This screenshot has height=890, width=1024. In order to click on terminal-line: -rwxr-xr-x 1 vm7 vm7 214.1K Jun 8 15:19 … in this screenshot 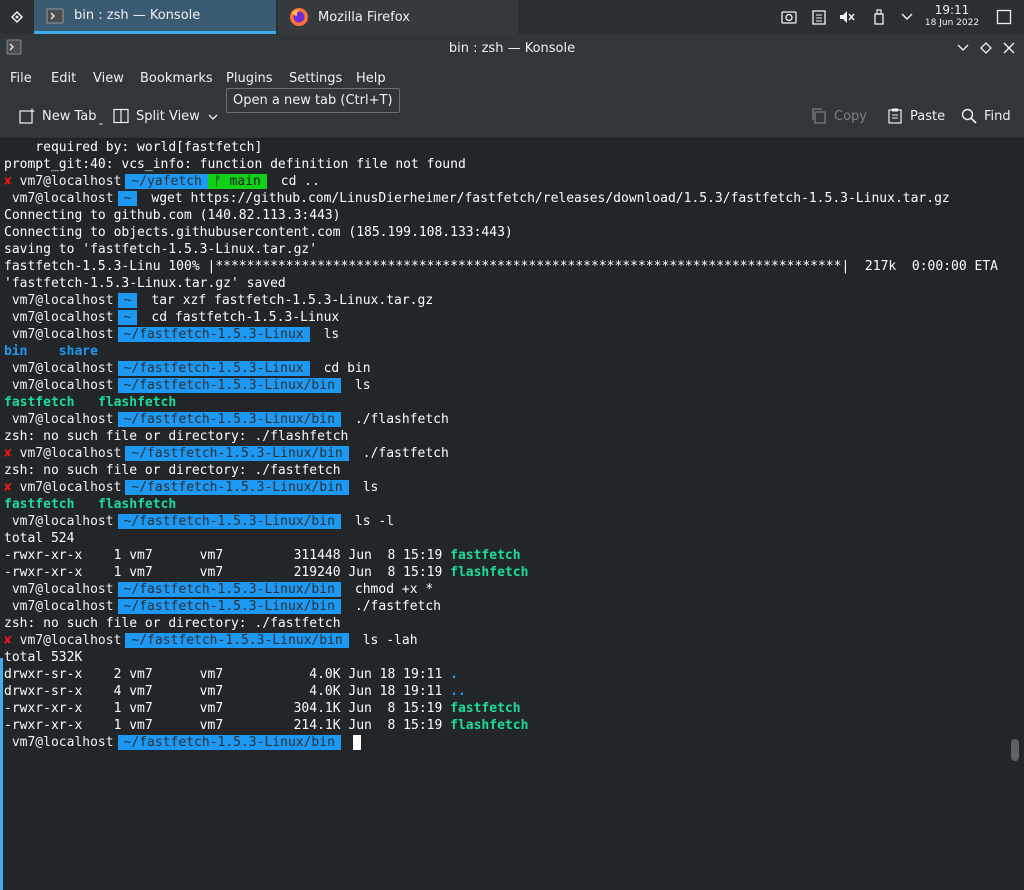, I will do `click(266, 725)`.